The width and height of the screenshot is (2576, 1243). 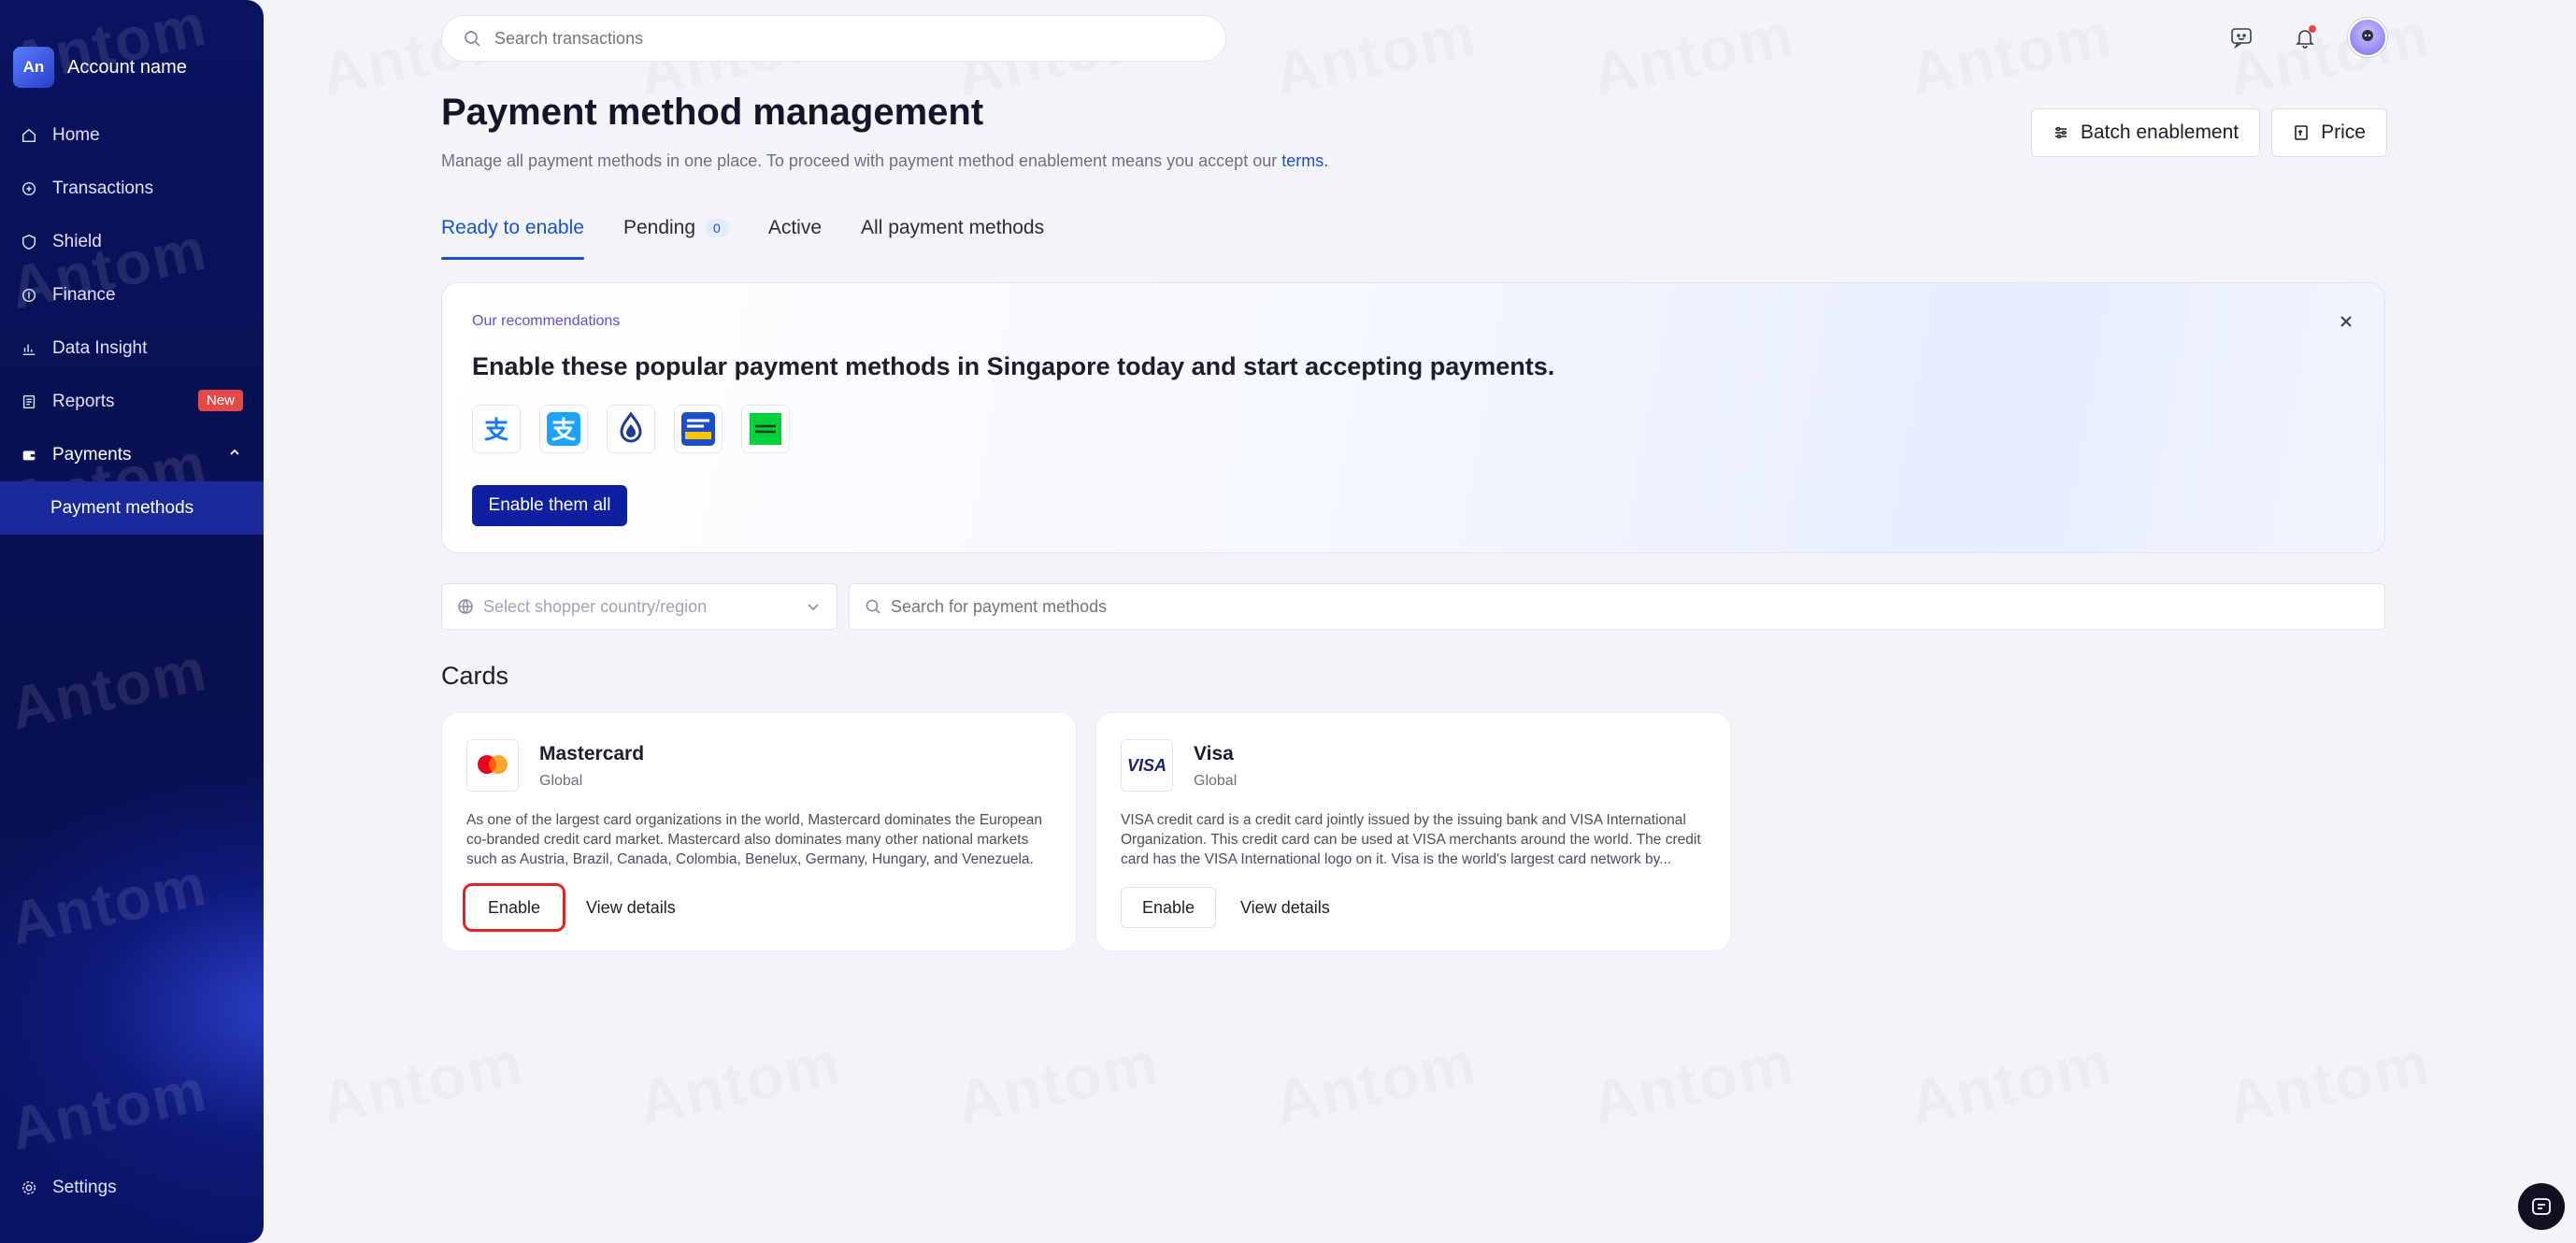 What do you see at coordinates (595, 606) in the screenshot?
I see `country-placeholder: Select shopper country/region` at bounding box center [595, 606].